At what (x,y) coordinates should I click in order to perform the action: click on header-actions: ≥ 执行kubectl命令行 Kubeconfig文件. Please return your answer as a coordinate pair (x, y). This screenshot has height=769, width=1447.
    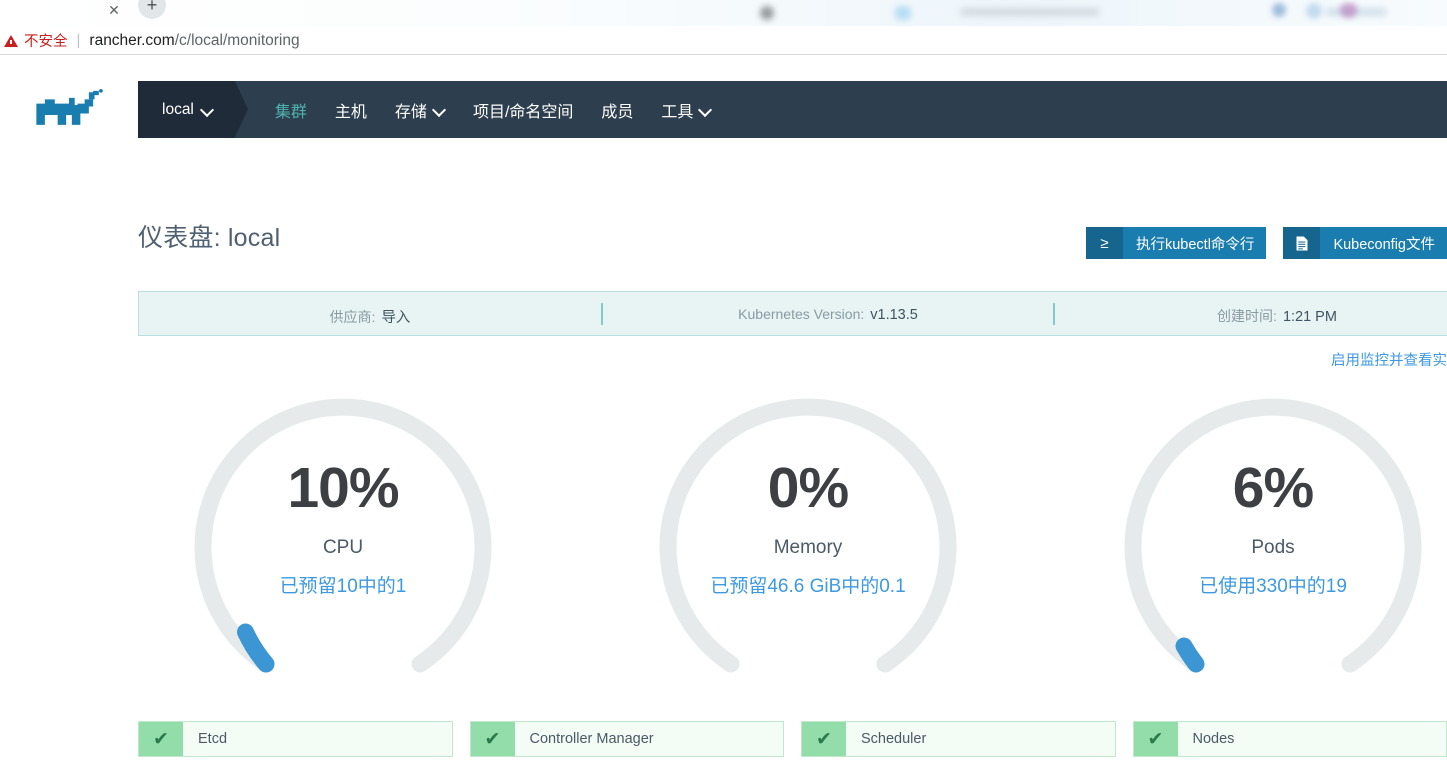
    Looking at the image, I should click on (1266, 243).